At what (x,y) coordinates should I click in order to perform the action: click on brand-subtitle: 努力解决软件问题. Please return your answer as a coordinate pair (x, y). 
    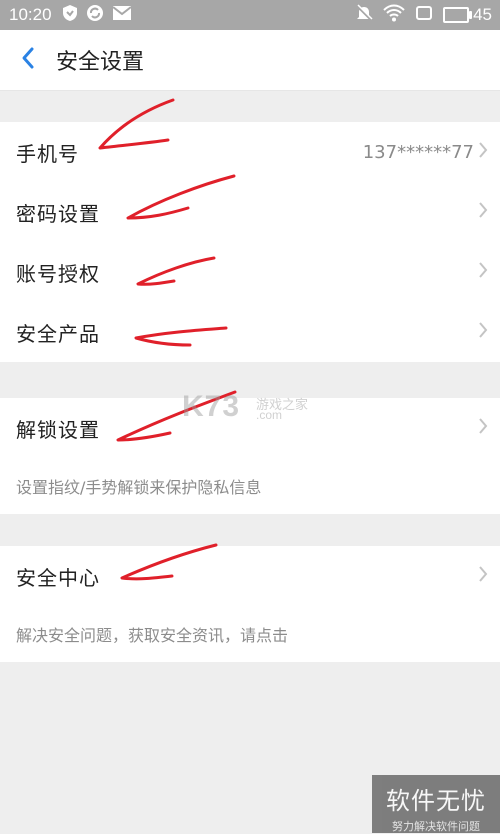
    Looking at the image, I should click on (436, 826).